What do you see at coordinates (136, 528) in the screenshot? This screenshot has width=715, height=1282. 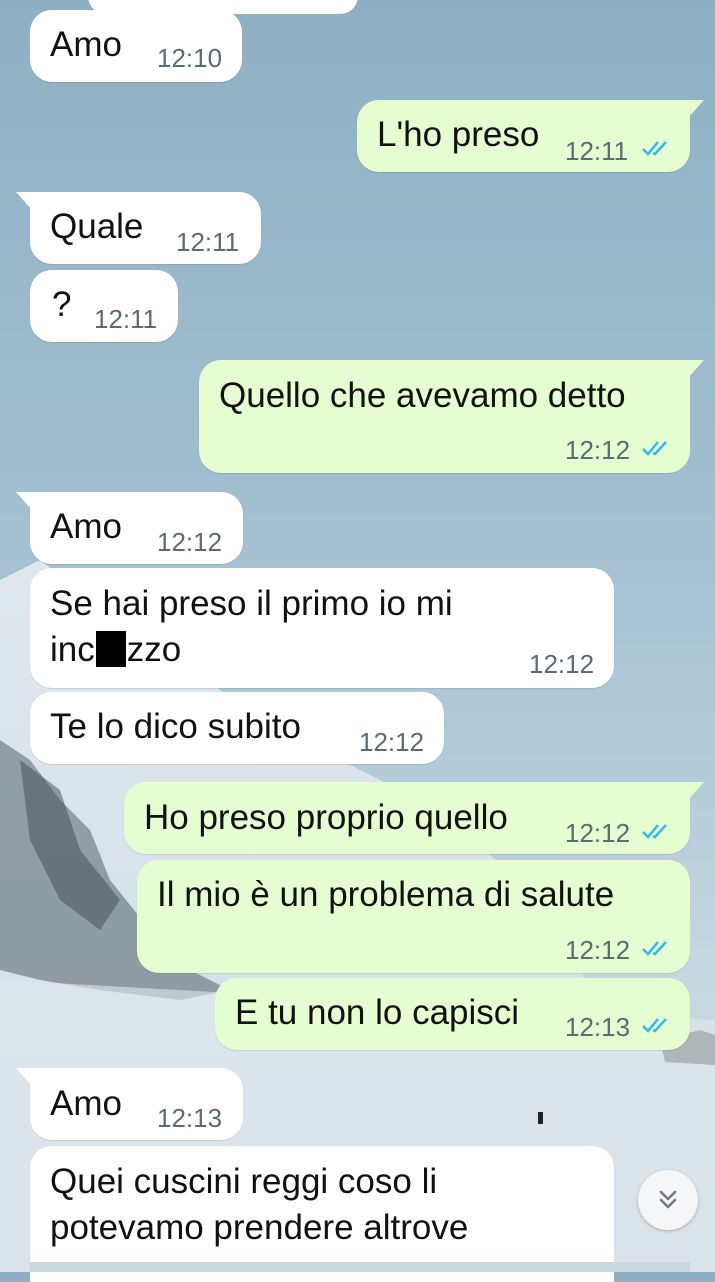 I see `incoming-message: Amo 12:12` at bounding box center [136, 528].